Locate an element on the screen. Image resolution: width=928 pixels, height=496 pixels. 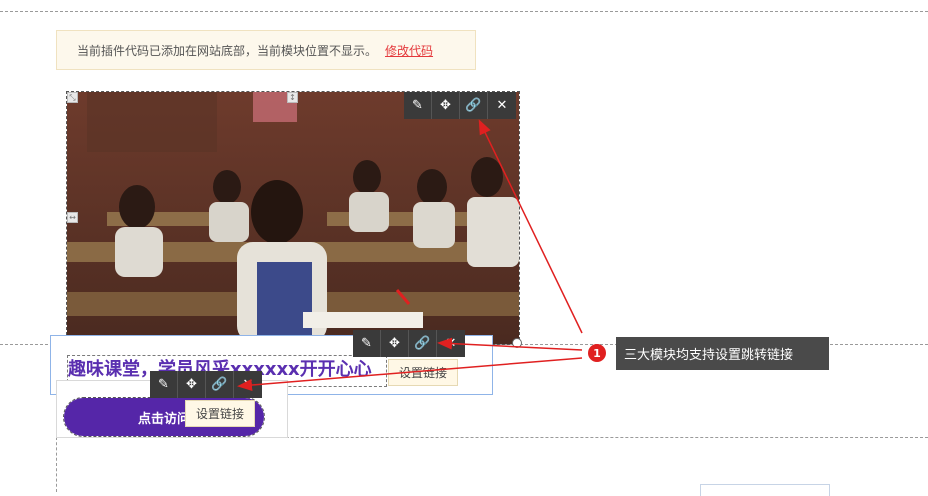
resize-handle-top: ↕ is located at coordinates (292, 97).